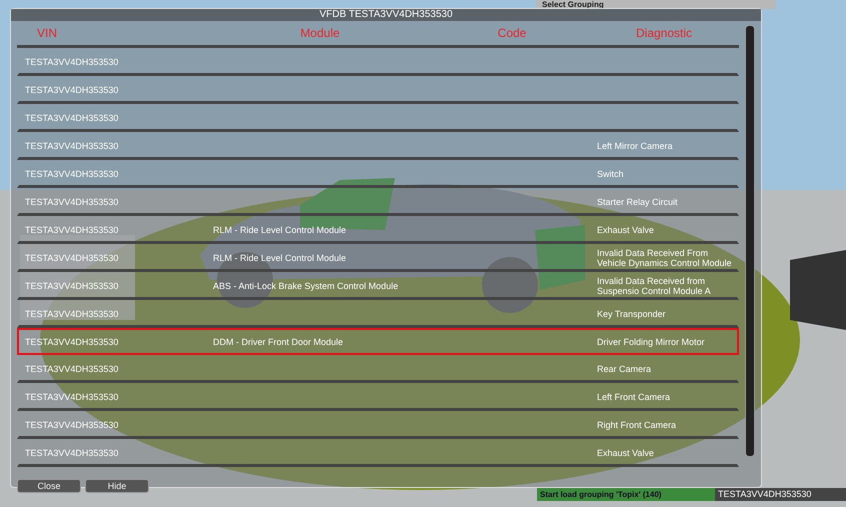  Describe the element at coordinates (780, 494) in the screenshot. I see `status-vin: TESTA3VV4DH353530` at that location.